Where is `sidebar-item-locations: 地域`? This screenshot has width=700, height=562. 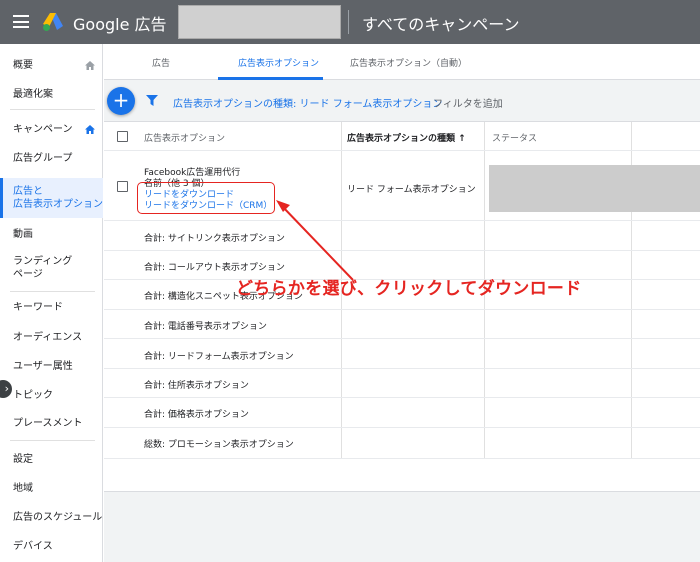 sidebar-item-locations: 地域 is located at coordinates (51, 488).